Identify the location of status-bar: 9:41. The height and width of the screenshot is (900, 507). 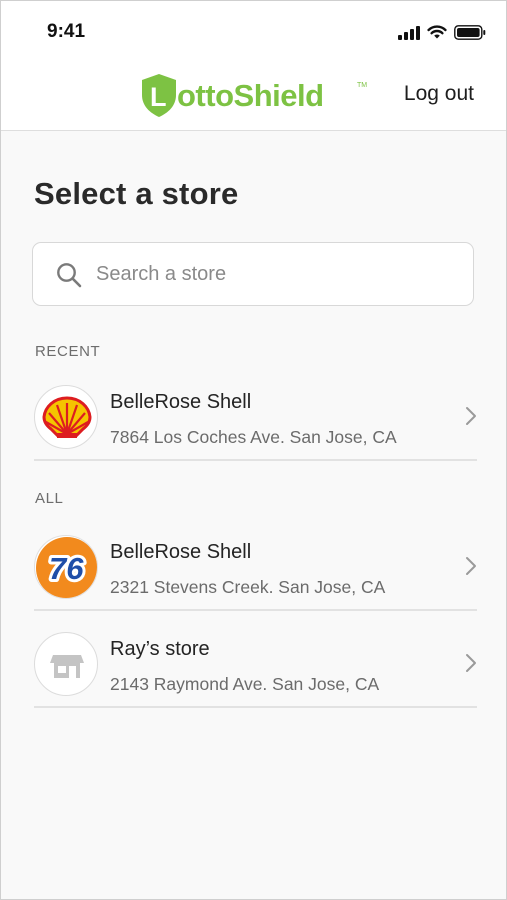
(253, 31).